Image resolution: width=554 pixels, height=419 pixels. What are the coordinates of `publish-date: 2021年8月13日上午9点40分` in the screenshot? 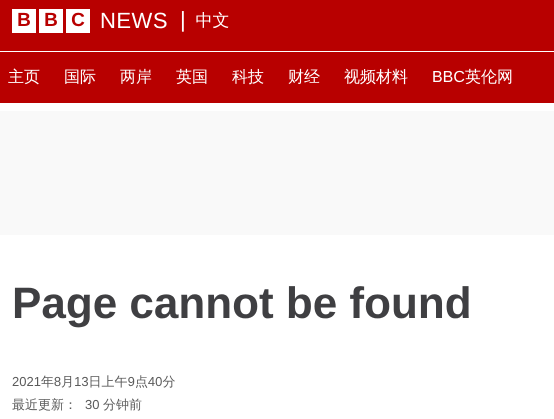 It's located at (94, 382).